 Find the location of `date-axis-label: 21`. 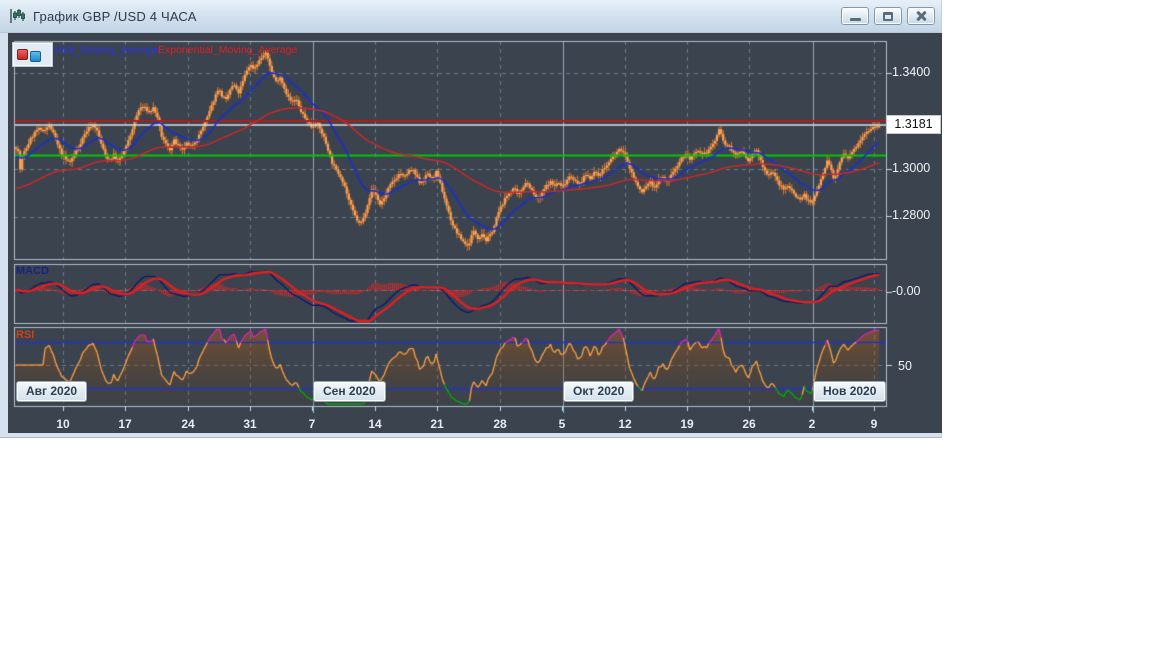

date-axis-label: 21 is located at coordinates (437, 424).